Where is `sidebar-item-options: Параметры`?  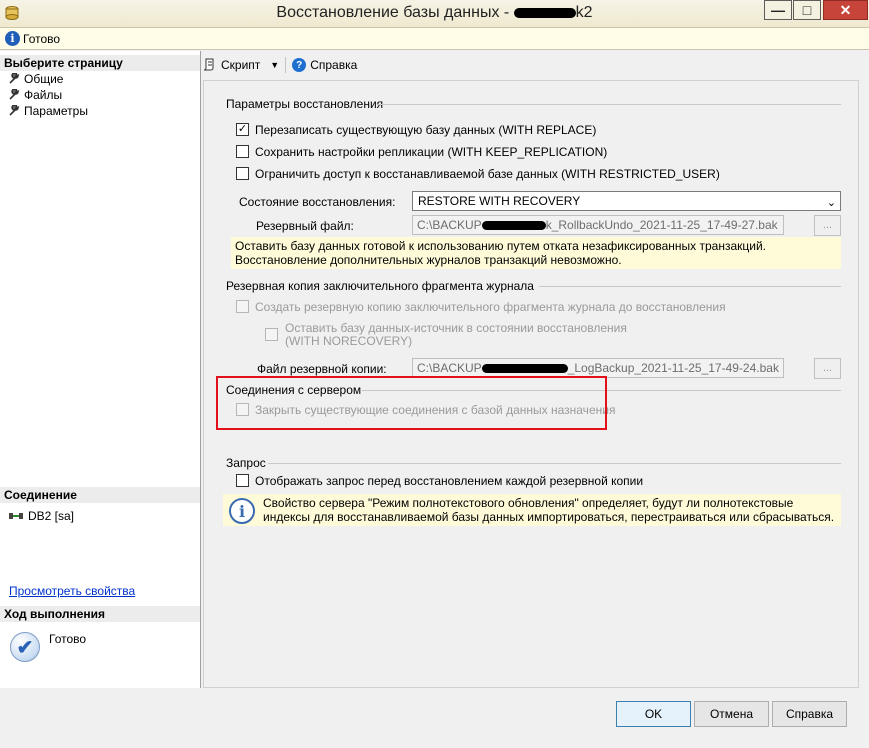
sidebar-item-options: Параметры is located at coordinates (48, 111).